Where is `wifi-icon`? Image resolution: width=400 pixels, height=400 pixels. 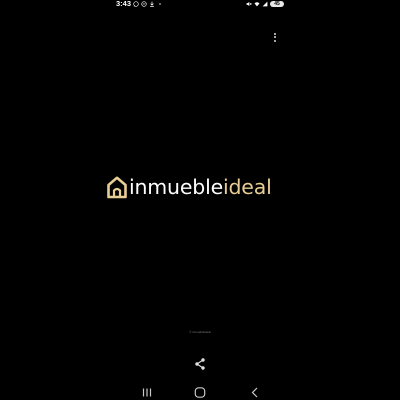 wifi-icon is located at coordinates (257, 4).